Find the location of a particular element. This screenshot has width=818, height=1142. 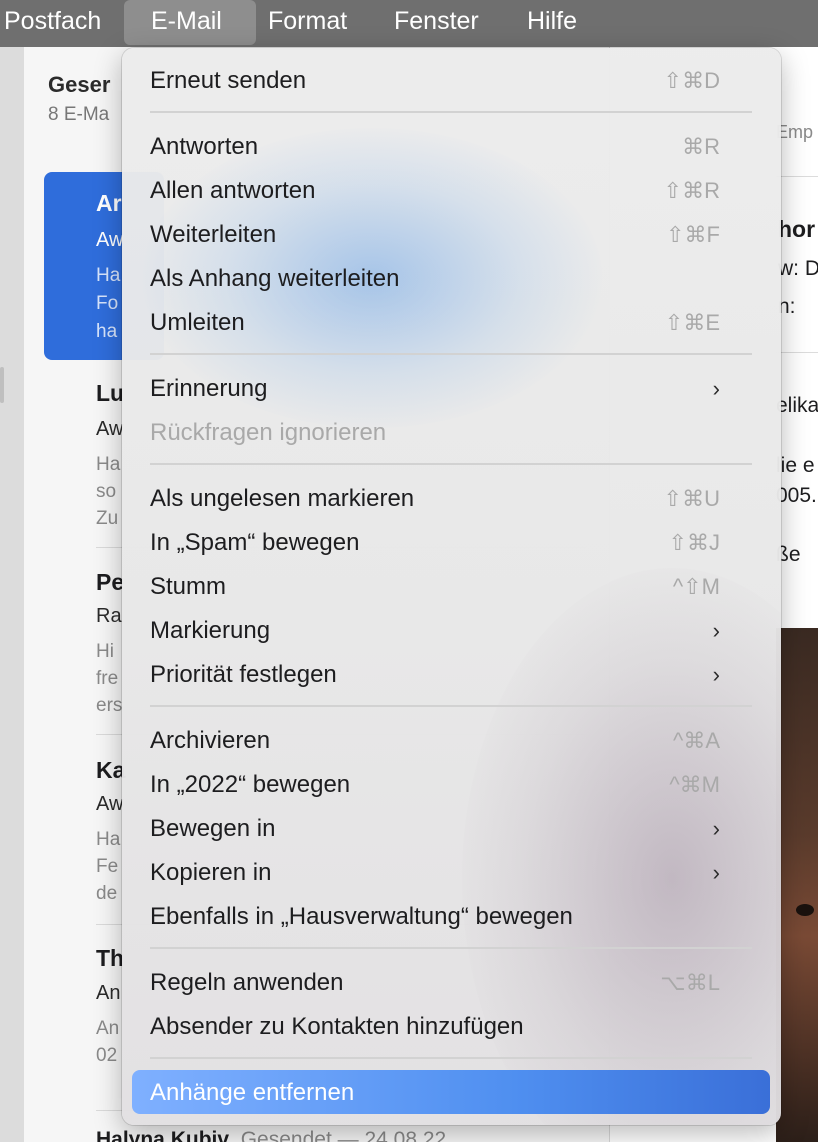

shortcut-label: ⇧⌘U is located at coordinates (691, 498).